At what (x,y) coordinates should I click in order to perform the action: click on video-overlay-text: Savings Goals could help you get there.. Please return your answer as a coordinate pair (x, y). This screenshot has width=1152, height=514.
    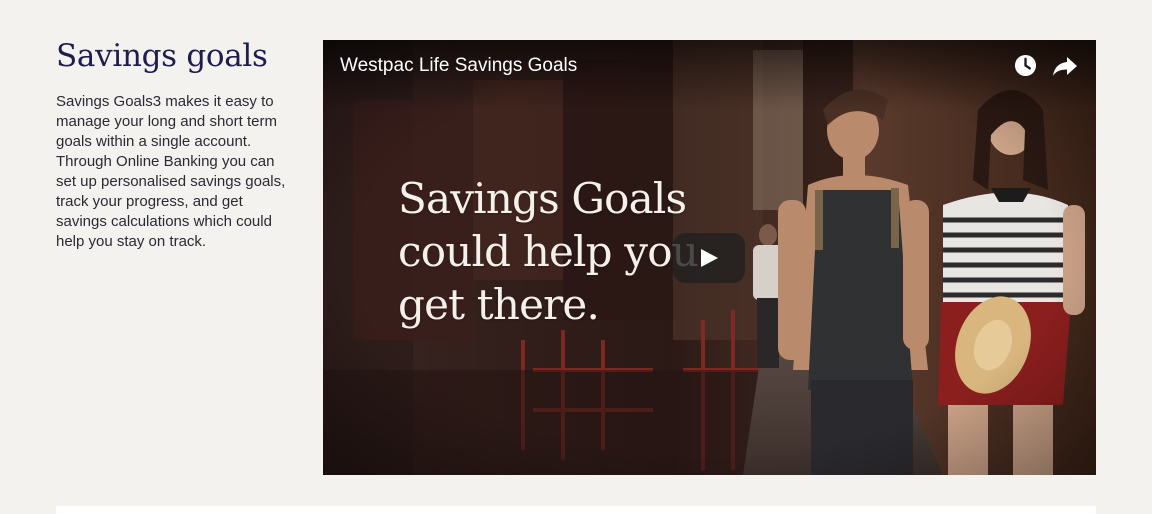
    Looking at the image, I should click on (548, 251).